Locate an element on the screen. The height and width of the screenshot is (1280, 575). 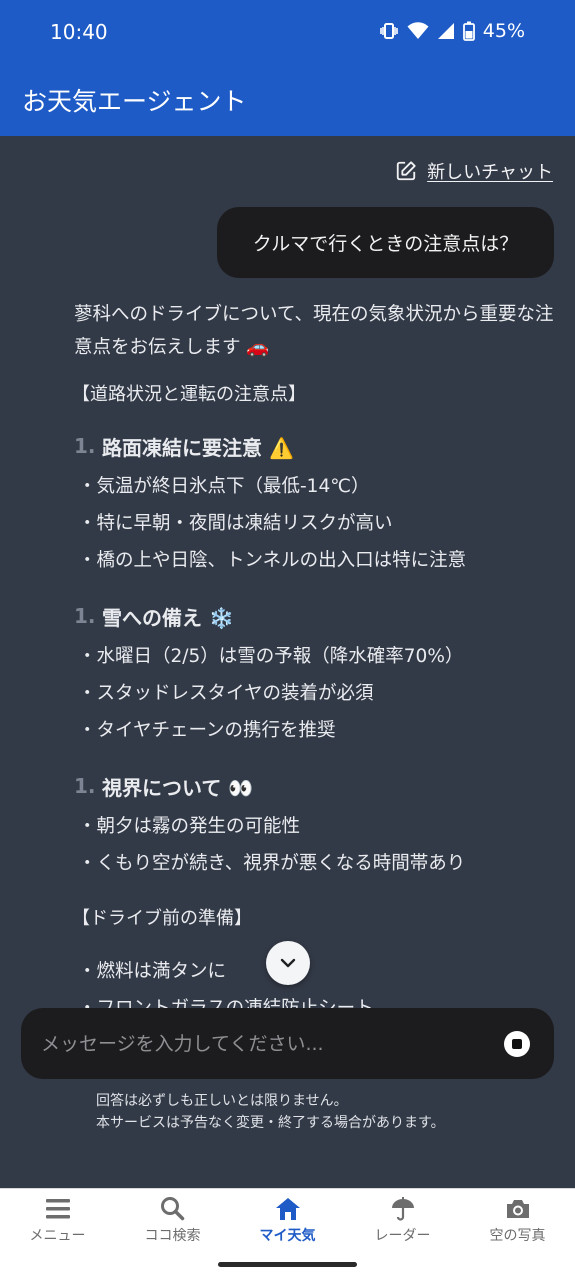
user-message-text: クルマで行くときの注意点は？ is located at coordinates (385, 244).